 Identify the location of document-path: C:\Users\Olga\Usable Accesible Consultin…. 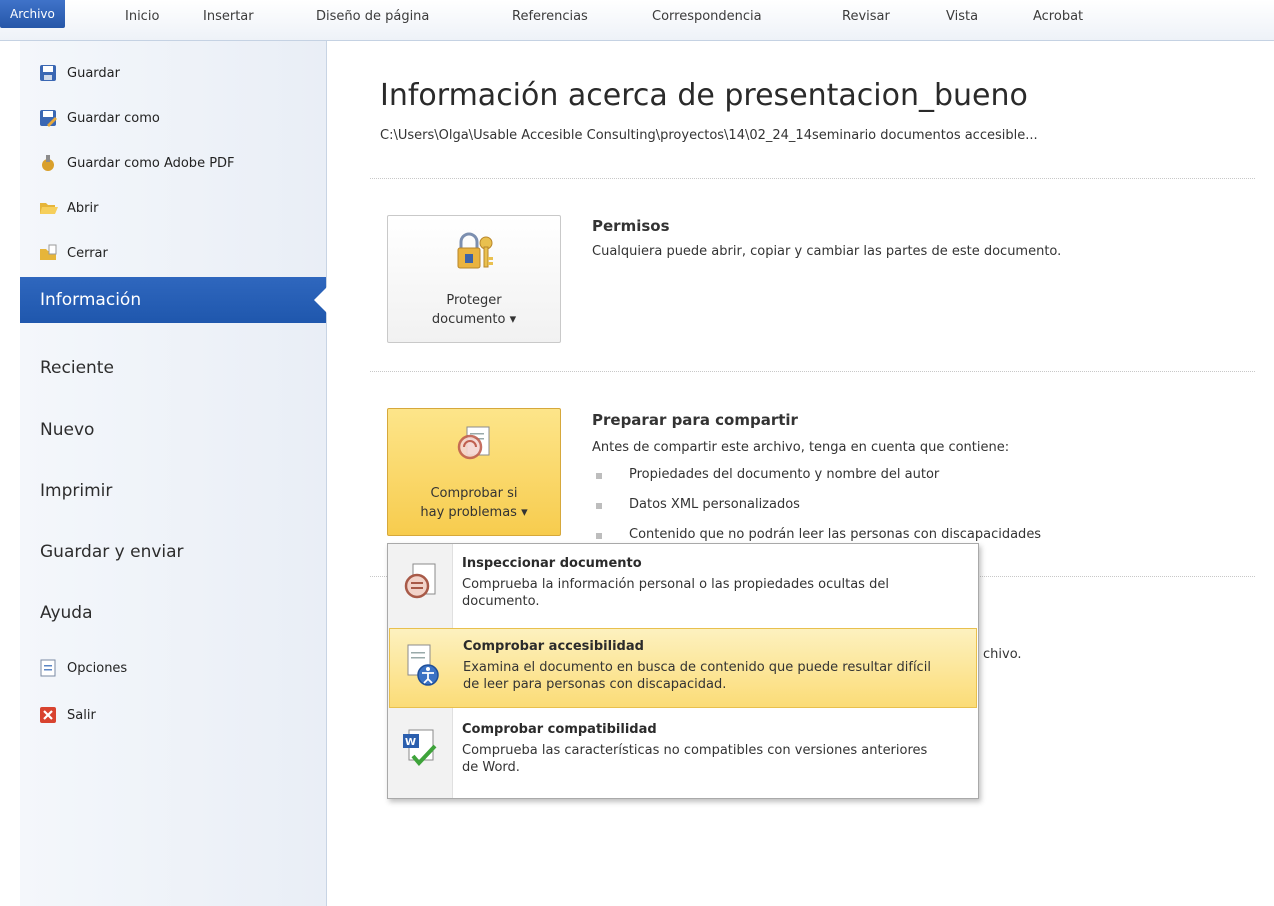
(709, 135).